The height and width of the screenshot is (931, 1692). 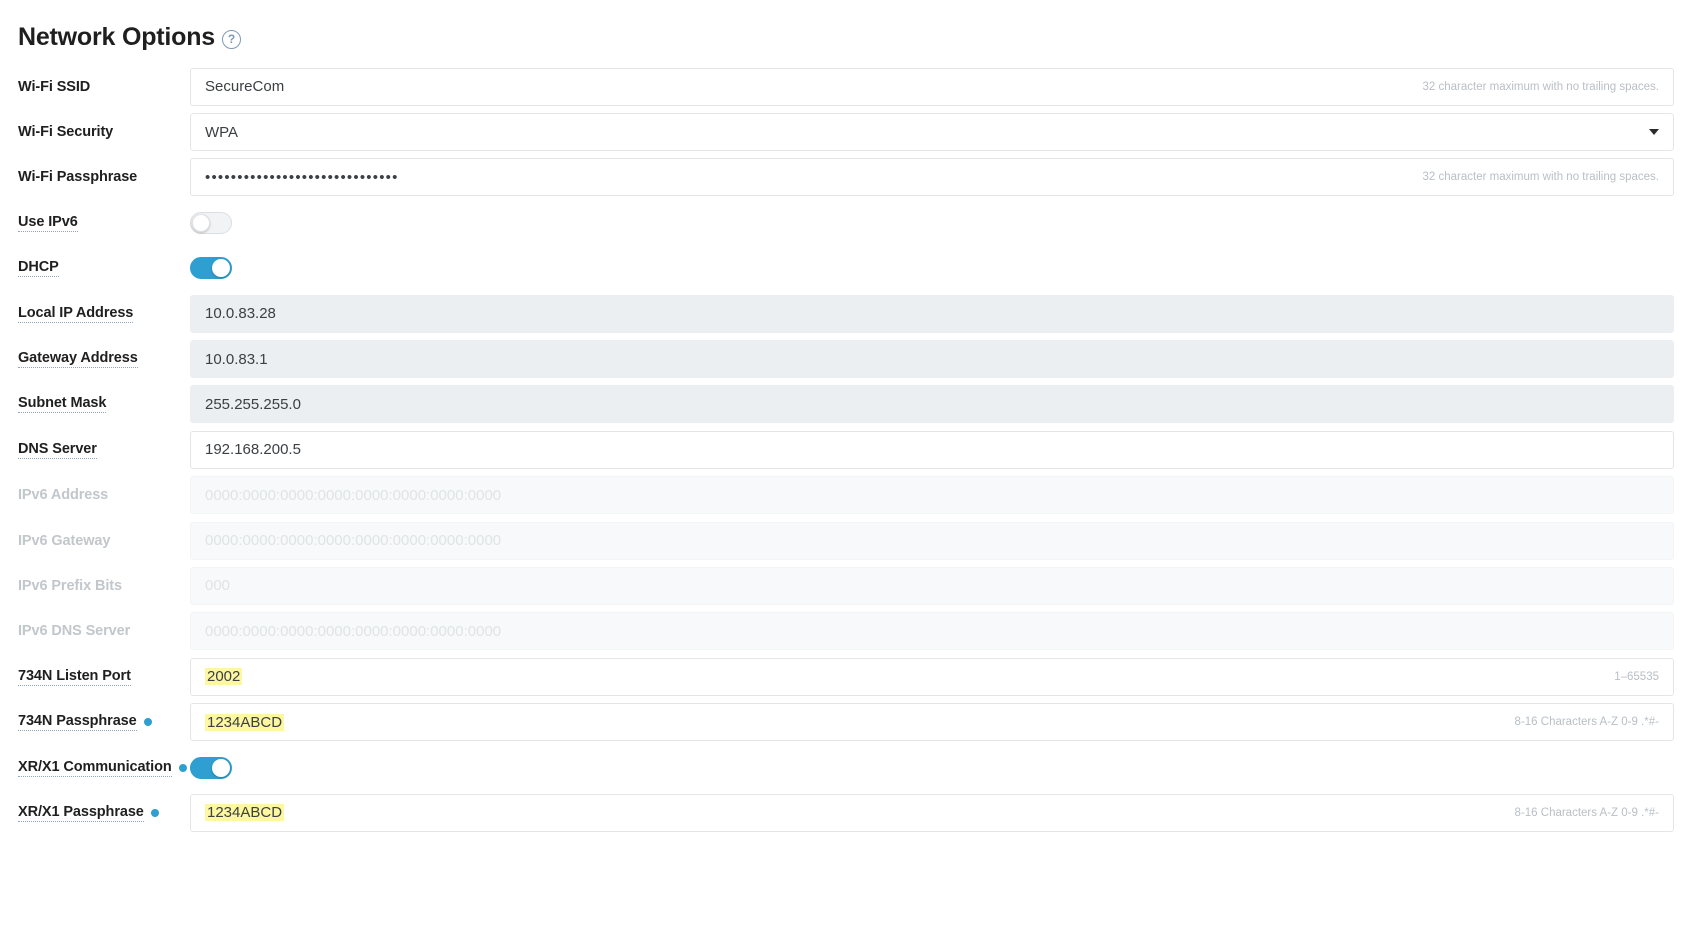 I want to click on label-text: Wi-Fi Passphrase, so click(x=78, y=177).